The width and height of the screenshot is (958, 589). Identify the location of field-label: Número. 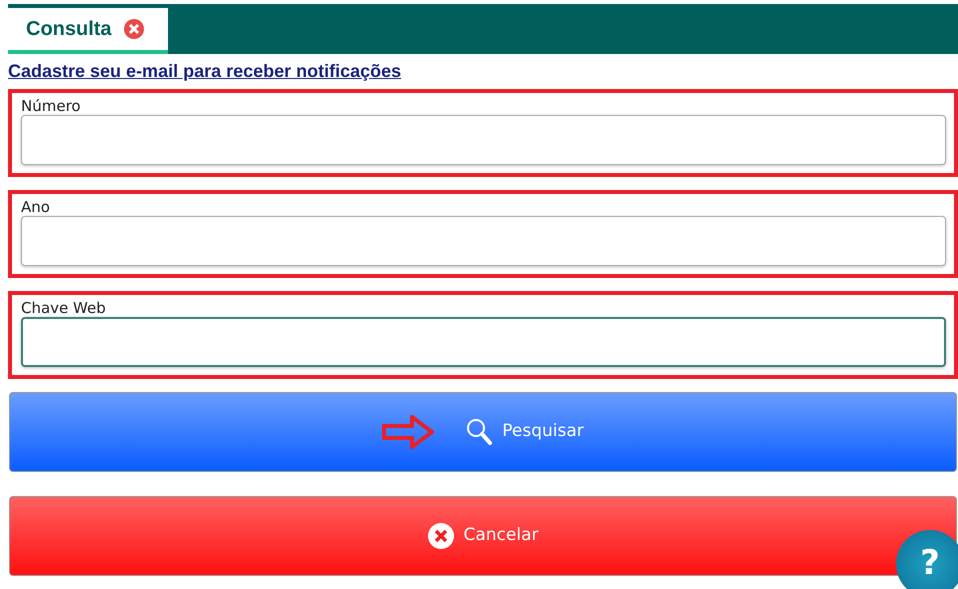
(51, 106).